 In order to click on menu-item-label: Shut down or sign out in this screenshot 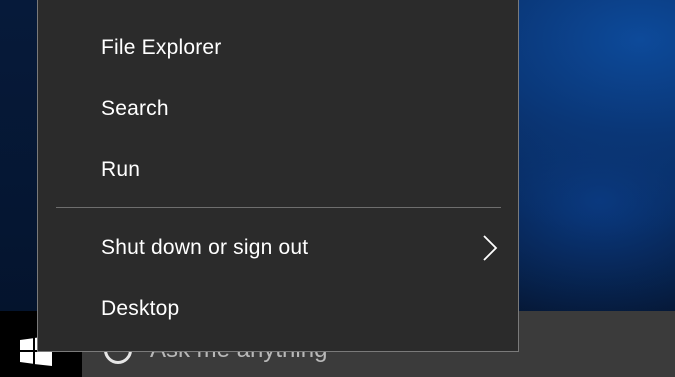, I will do `click(205, 247)`.